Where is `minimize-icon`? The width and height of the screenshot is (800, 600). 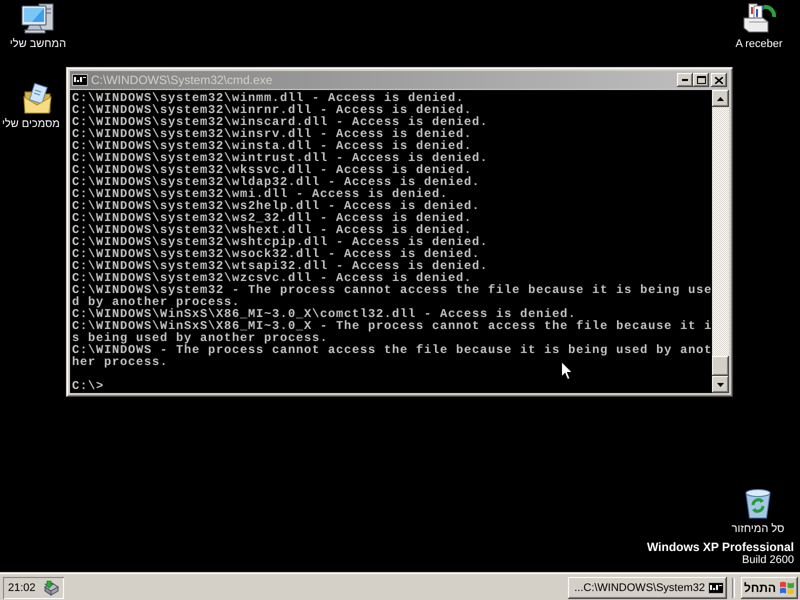
minimize-icon is located at coordinates (685, 80).